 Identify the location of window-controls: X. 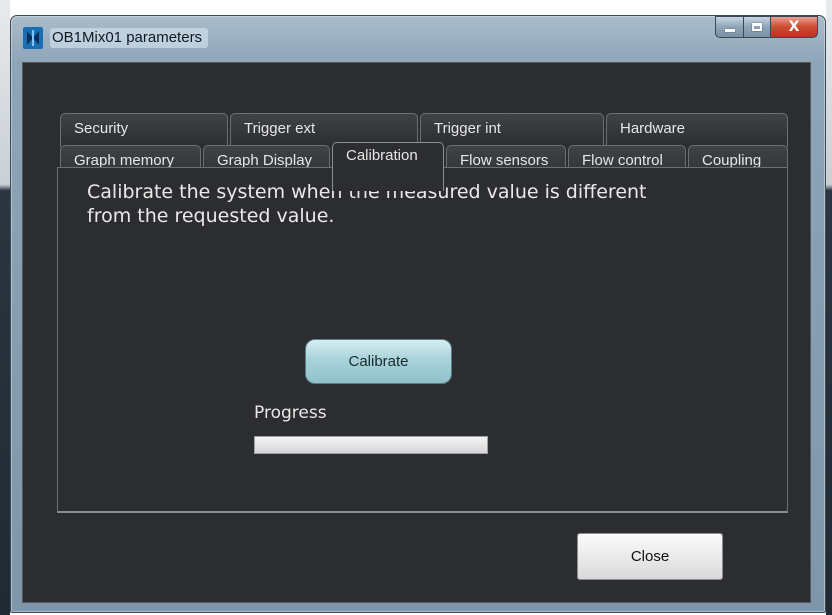
(766, 28).